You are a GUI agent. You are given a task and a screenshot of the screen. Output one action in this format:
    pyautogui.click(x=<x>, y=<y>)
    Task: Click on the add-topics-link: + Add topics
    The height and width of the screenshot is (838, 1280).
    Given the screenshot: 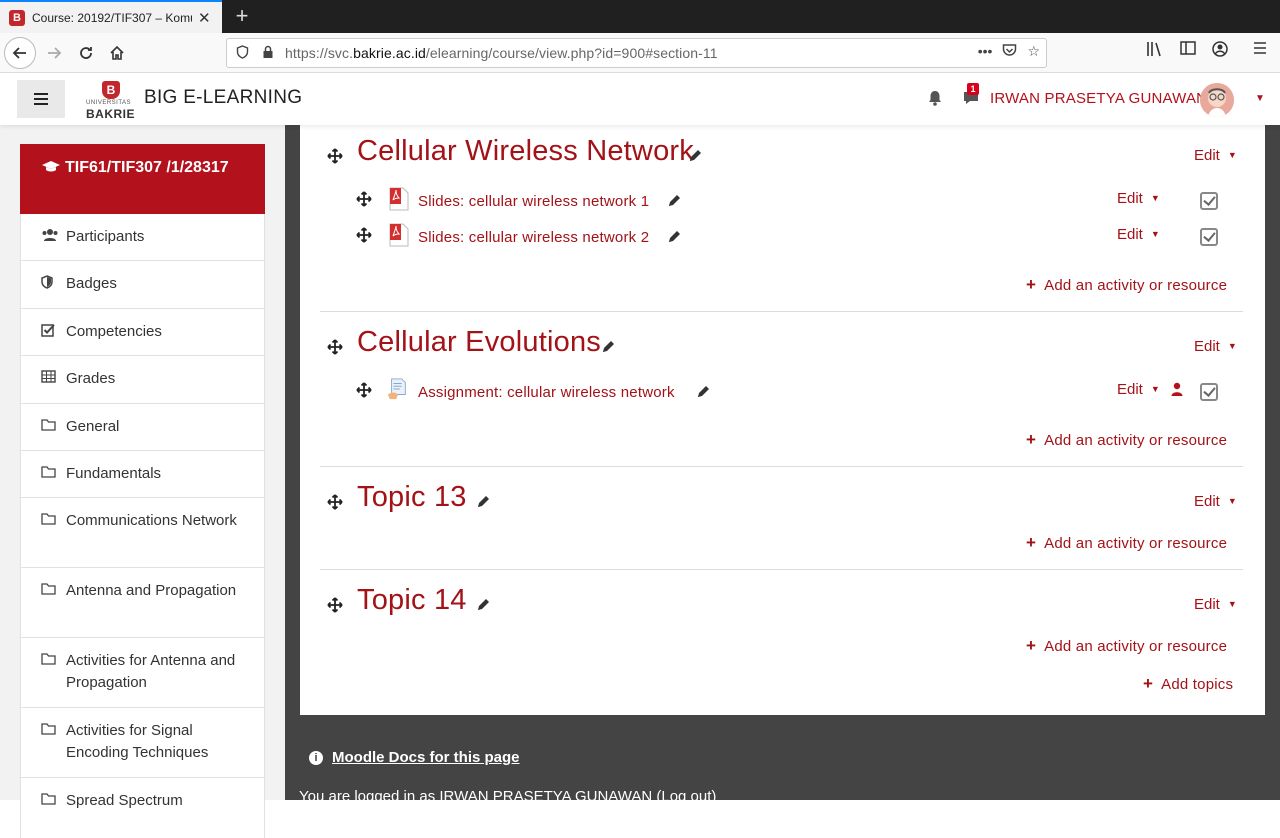 What is the action you would take?
    pyautogui.click(x=1188, y=684)
    